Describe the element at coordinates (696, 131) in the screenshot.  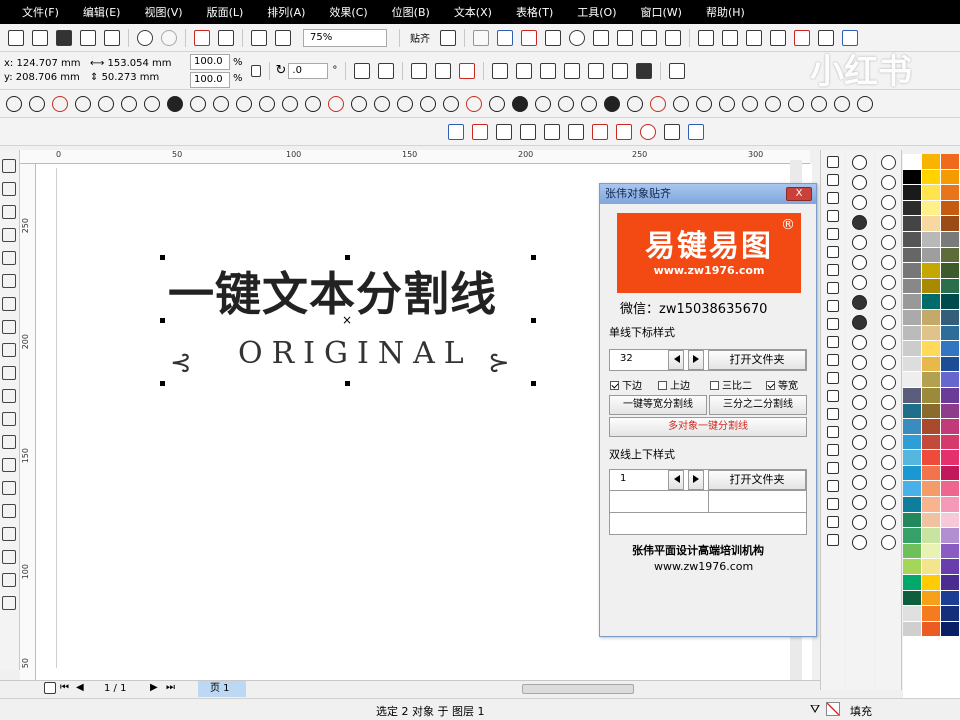
I see `plugin-blue-icon` at that location.